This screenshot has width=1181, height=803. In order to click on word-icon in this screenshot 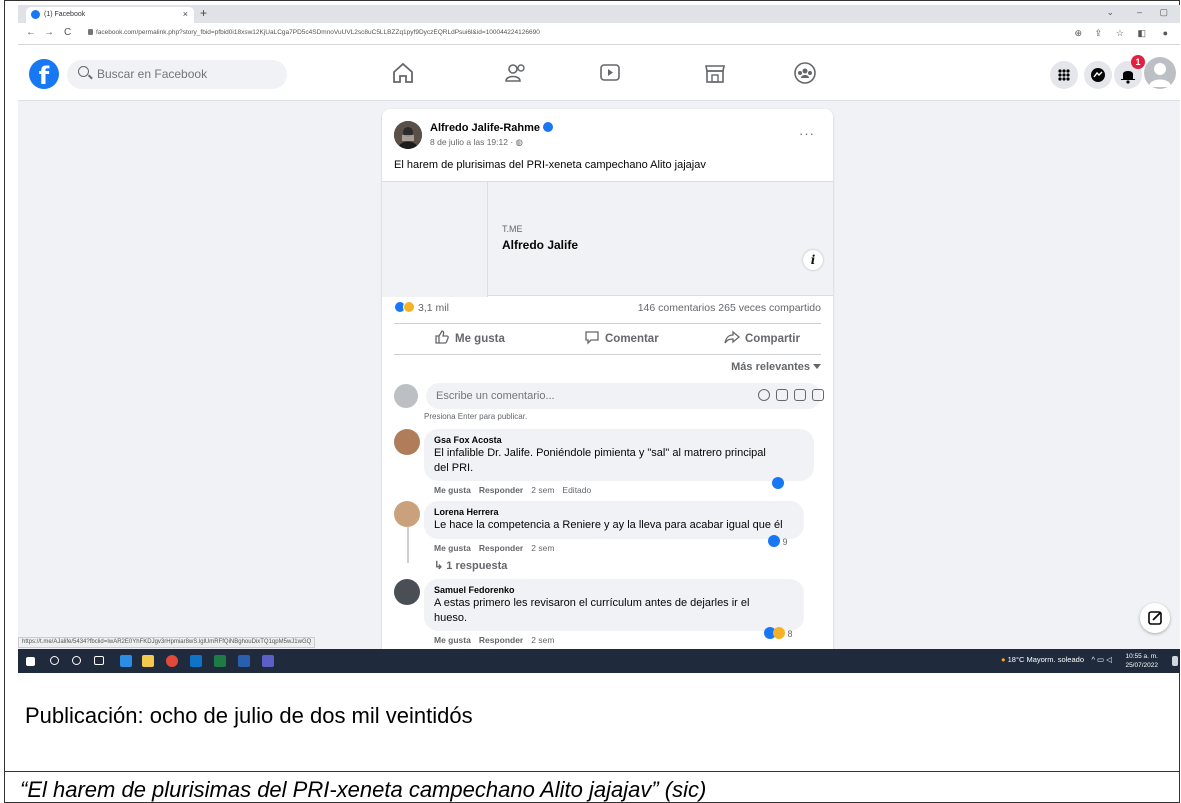, I will do `click(244, 661)`.